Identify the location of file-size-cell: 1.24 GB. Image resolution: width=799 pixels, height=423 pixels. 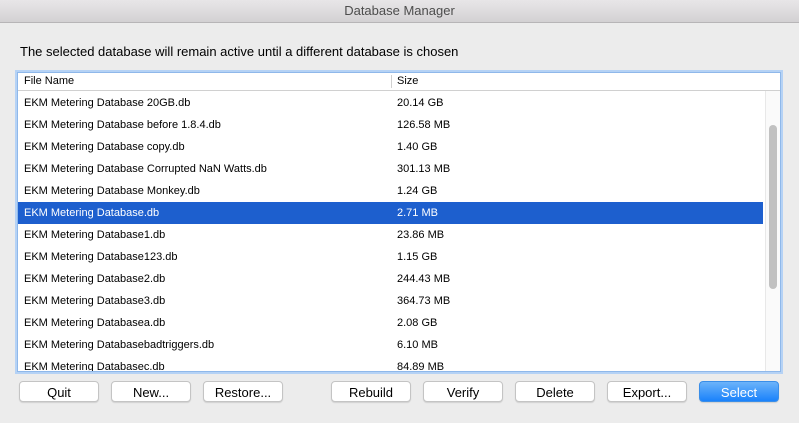
(417, 191).